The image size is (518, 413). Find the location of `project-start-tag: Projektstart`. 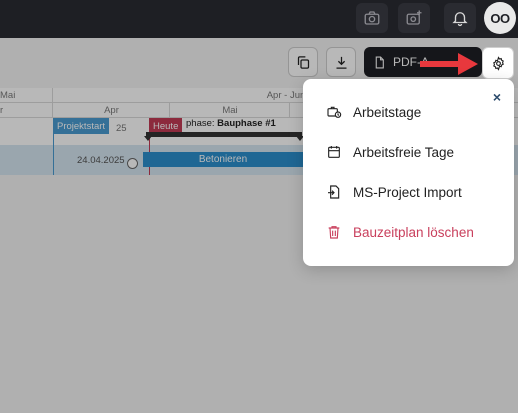

project-start-tag: Projektstart is located at coordinates (81, 126).